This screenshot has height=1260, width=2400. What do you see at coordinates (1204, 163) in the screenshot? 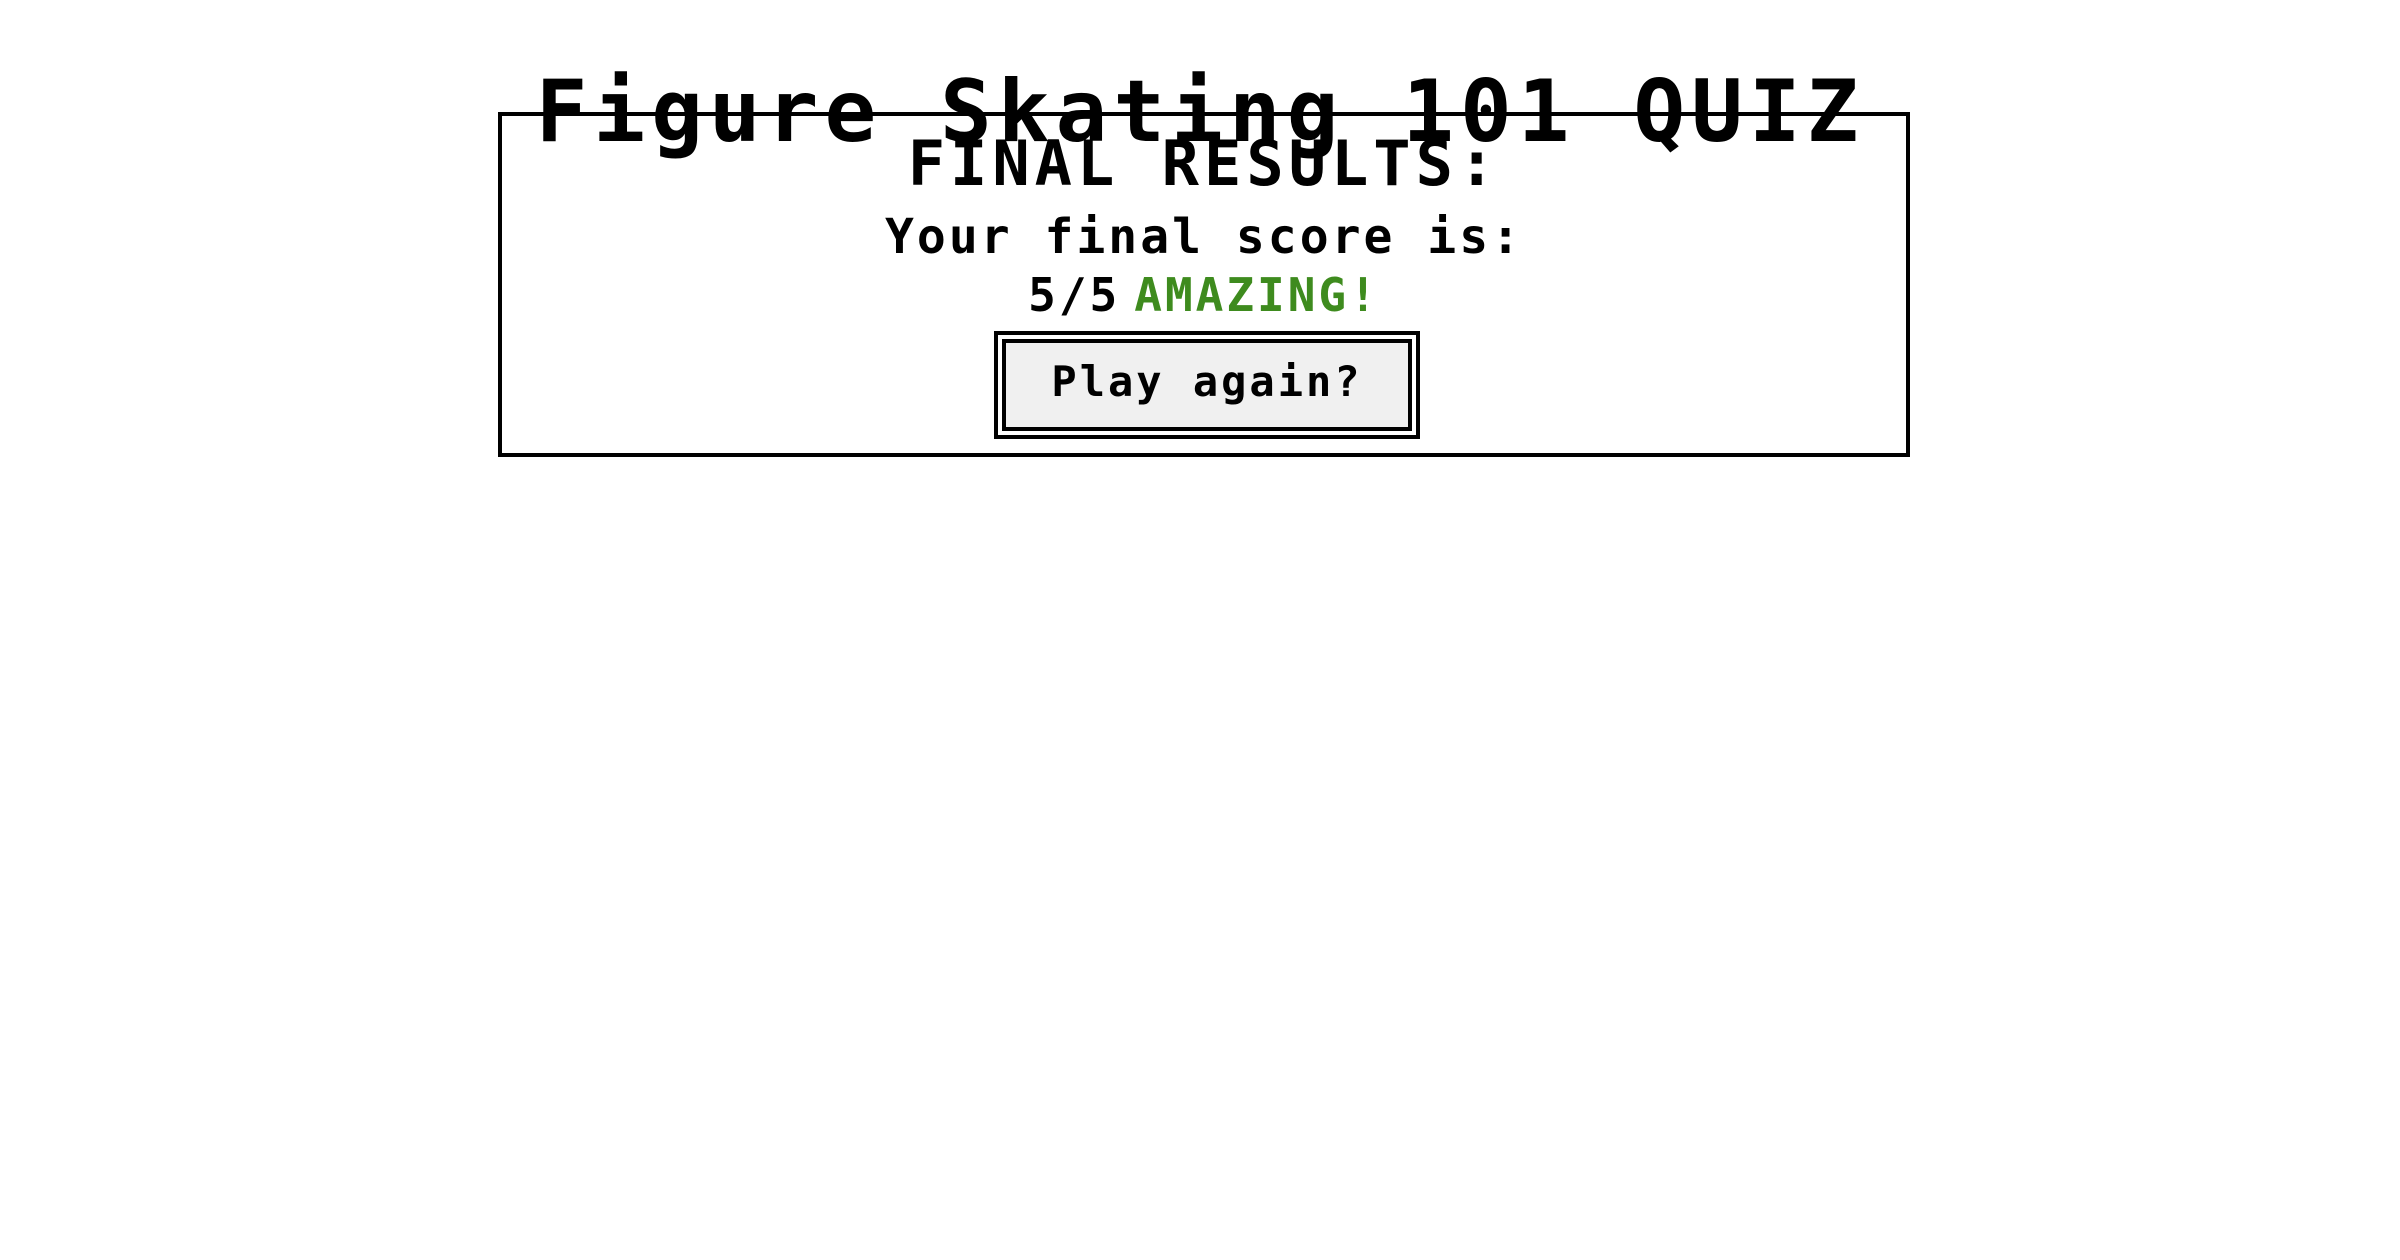
I see `results-heading: FINAL RESULTS:` at bounding box center [1204, 163].